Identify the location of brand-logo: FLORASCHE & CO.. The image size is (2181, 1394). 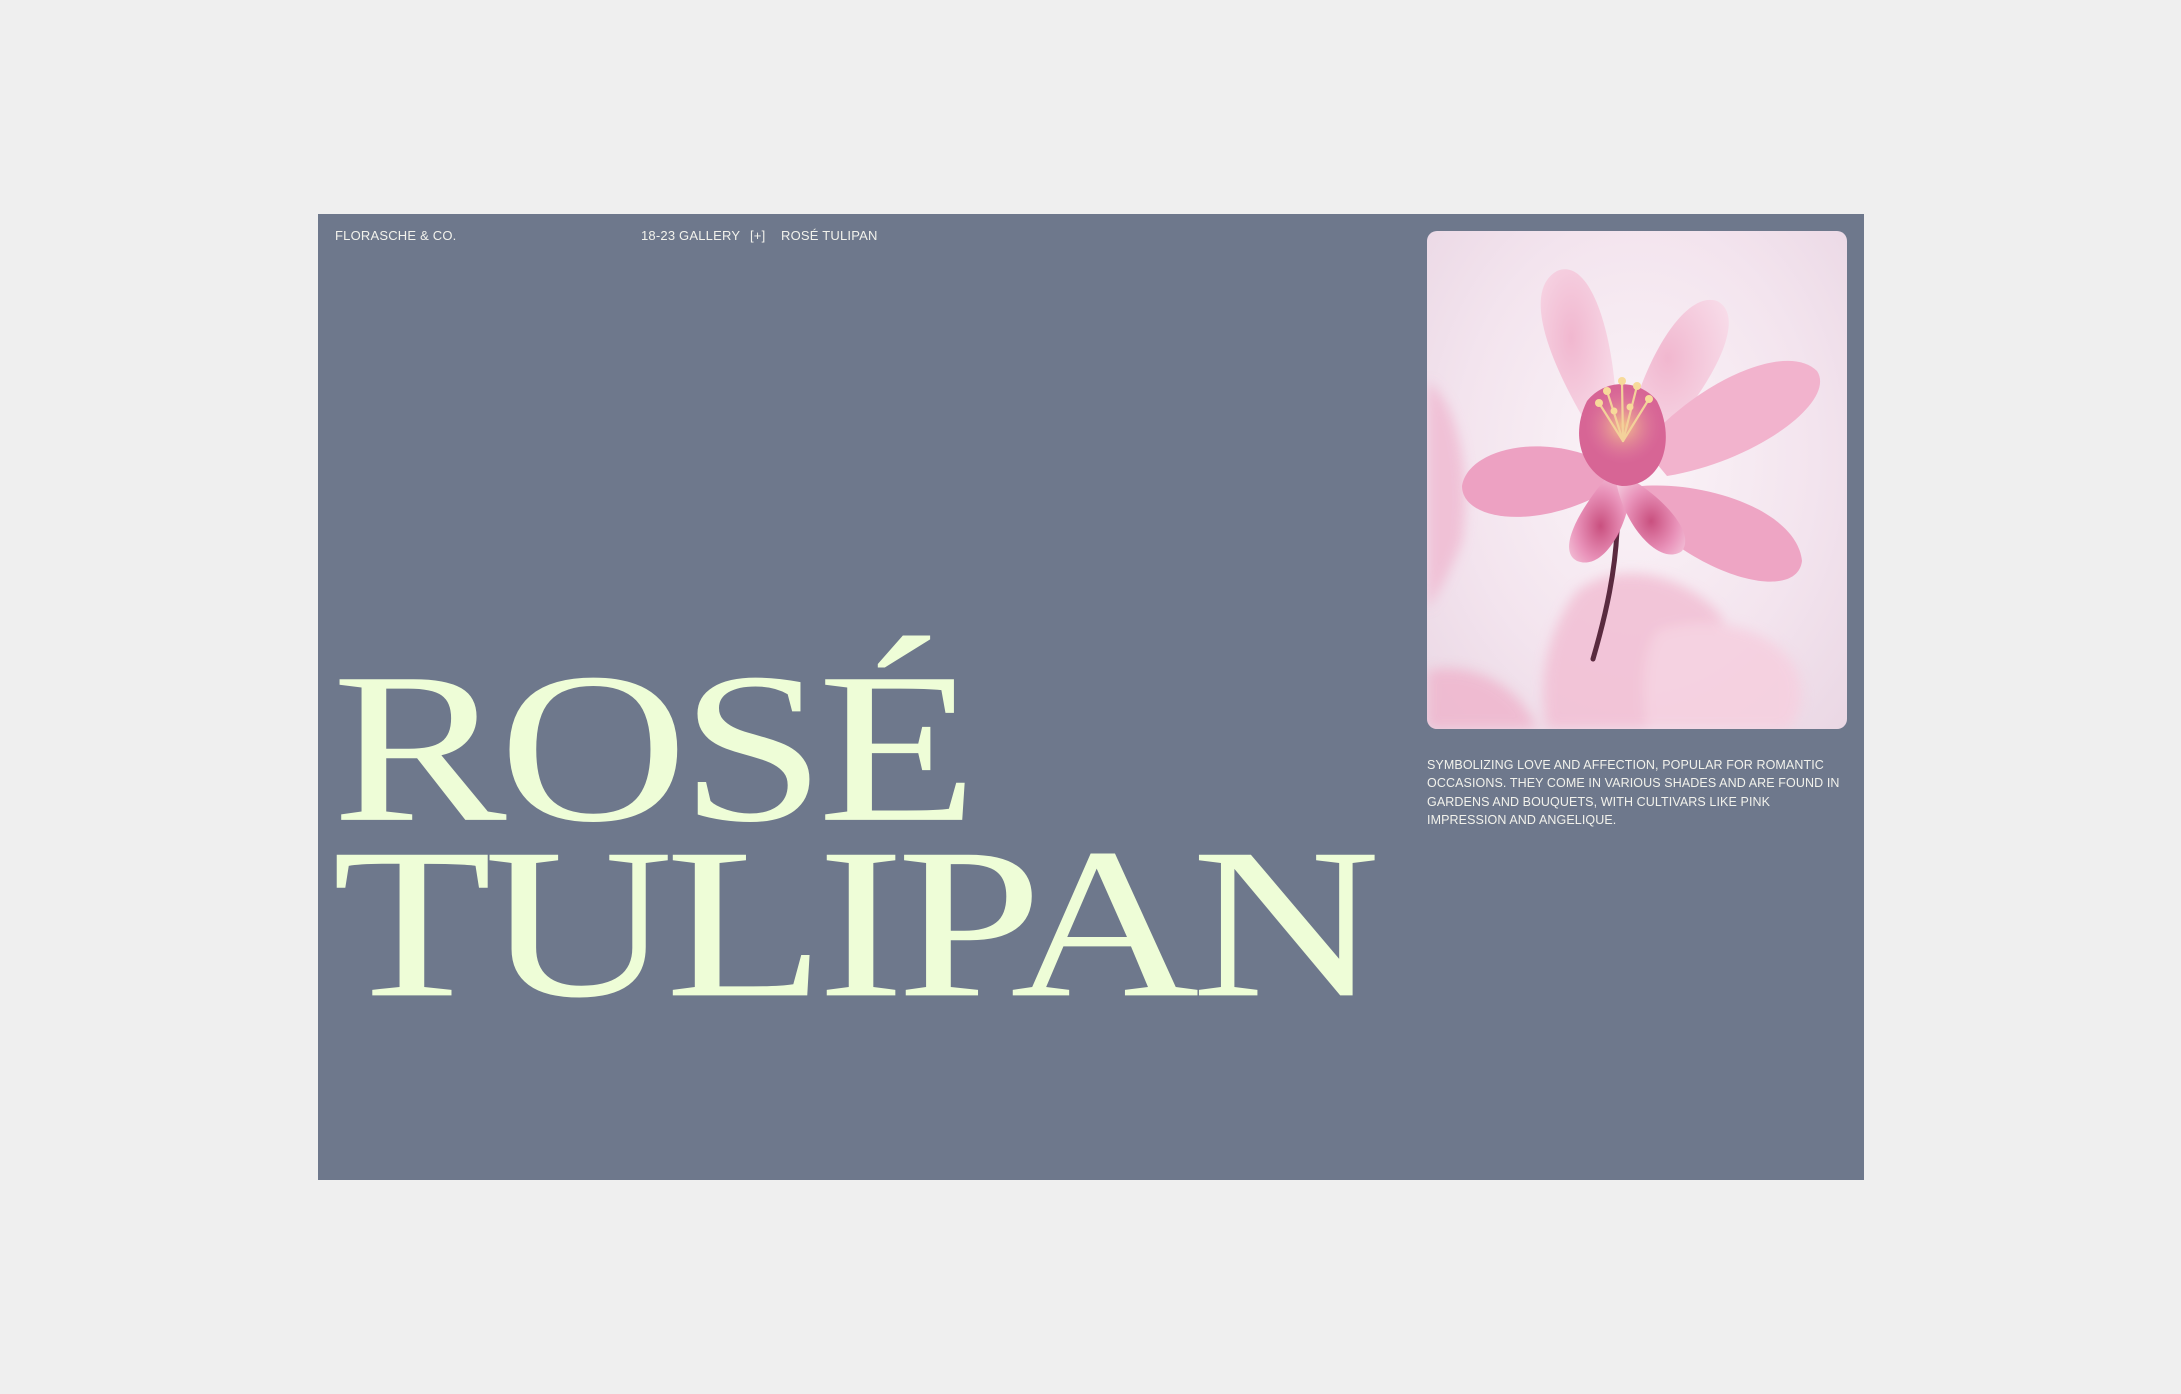
(395, 235).